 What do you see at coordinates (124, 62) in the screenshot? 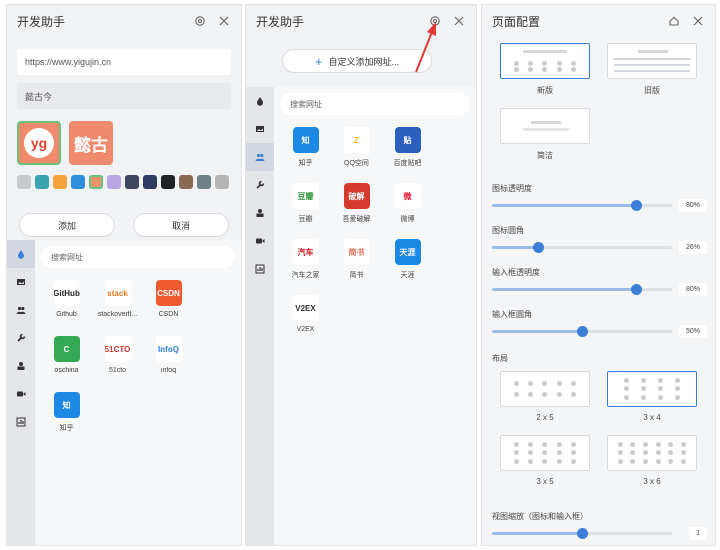
I see `url-input: https://www.yigujin.cn` at bounding box center [124, 62].